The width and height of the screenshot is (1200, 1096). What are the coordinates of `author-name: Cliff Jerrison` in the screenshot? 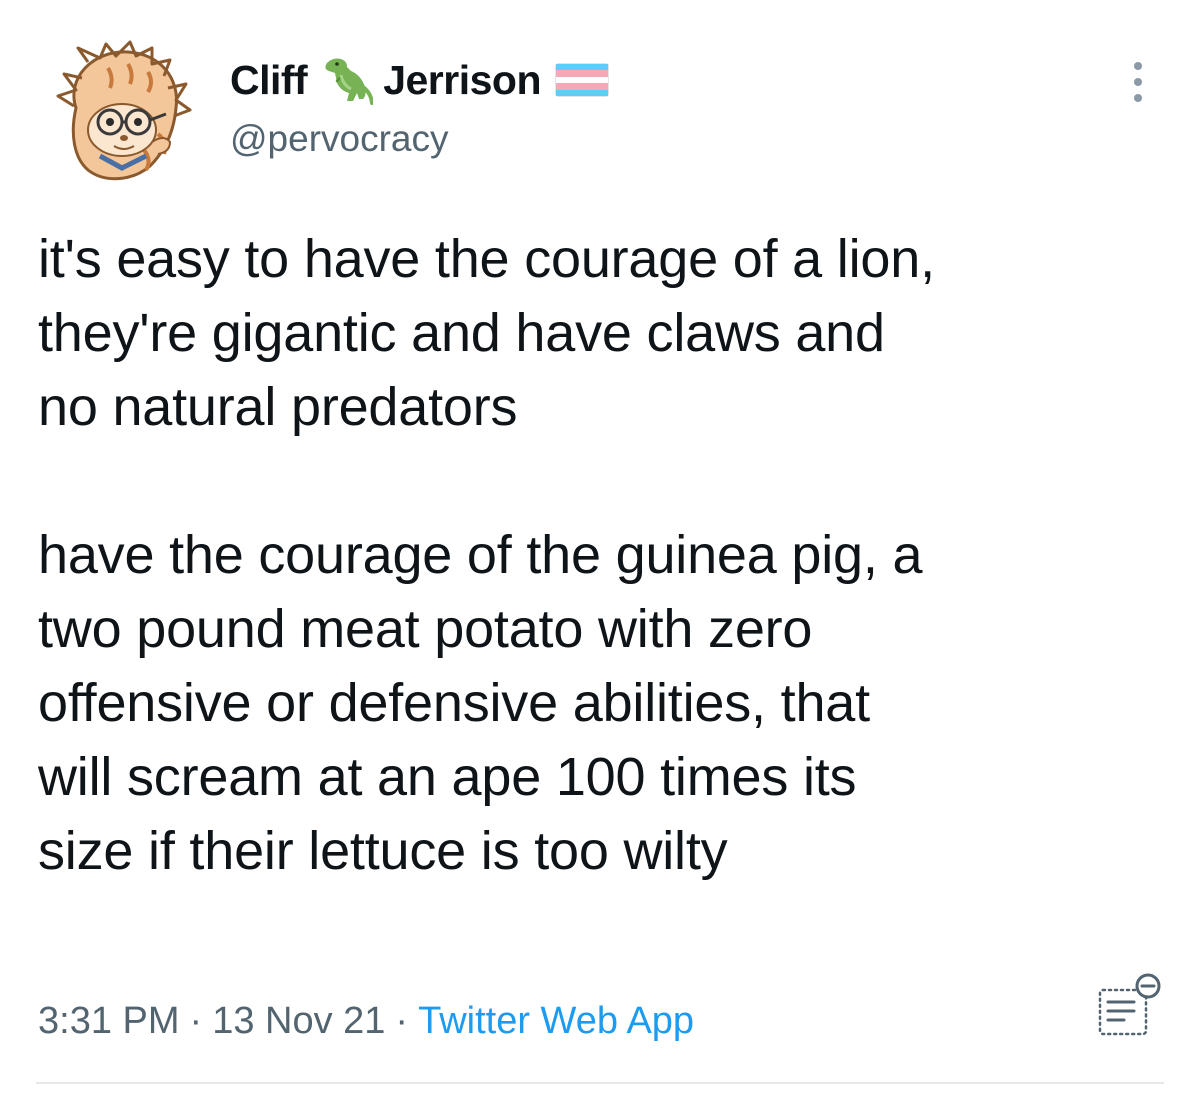 It's located at (420, 80).